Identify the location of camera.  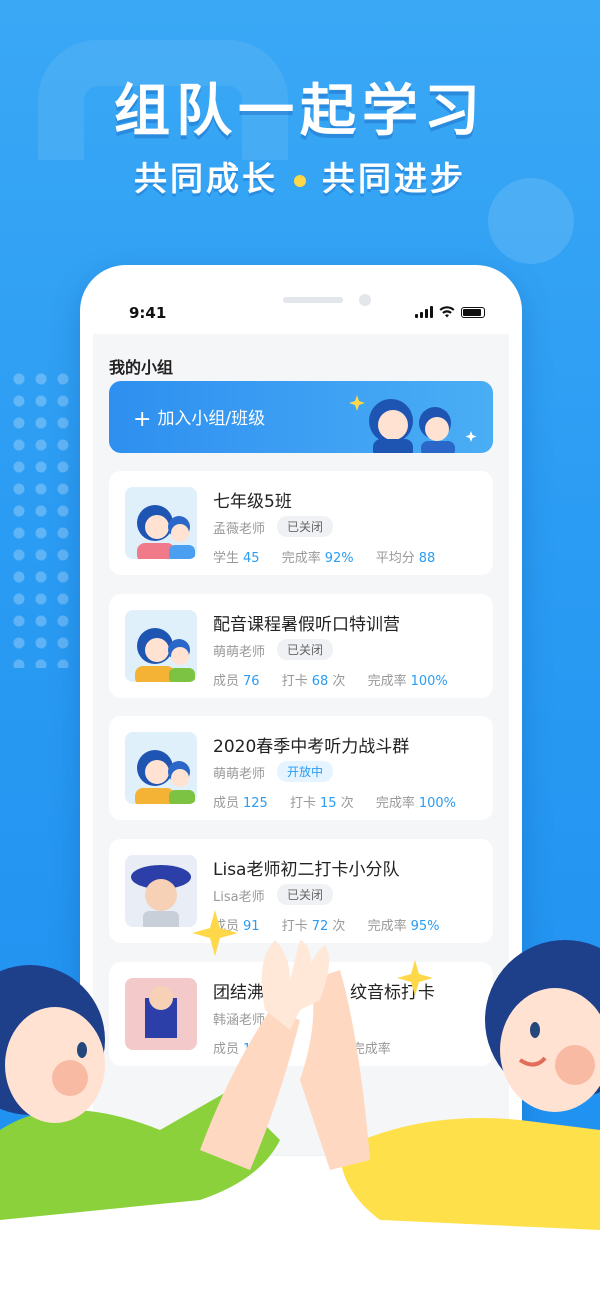
(365, 300).